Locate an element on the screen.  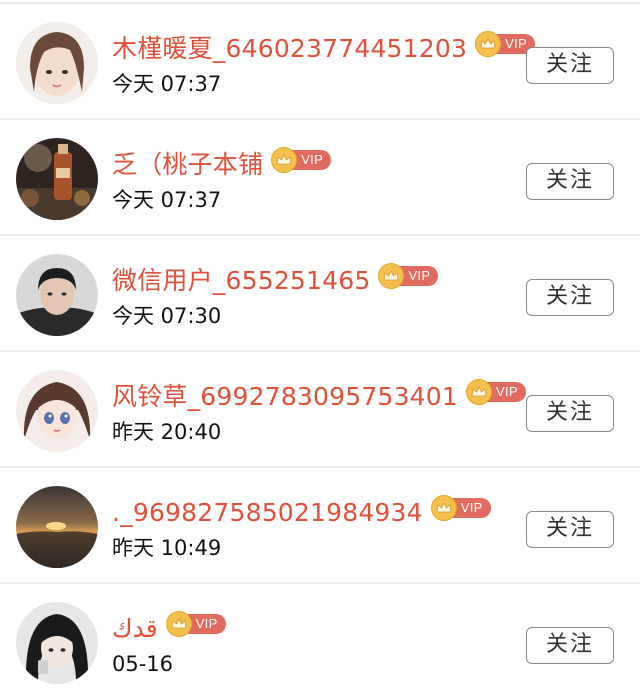
follow-time: 昨天 20:40 is located at coordinates (167, 432).